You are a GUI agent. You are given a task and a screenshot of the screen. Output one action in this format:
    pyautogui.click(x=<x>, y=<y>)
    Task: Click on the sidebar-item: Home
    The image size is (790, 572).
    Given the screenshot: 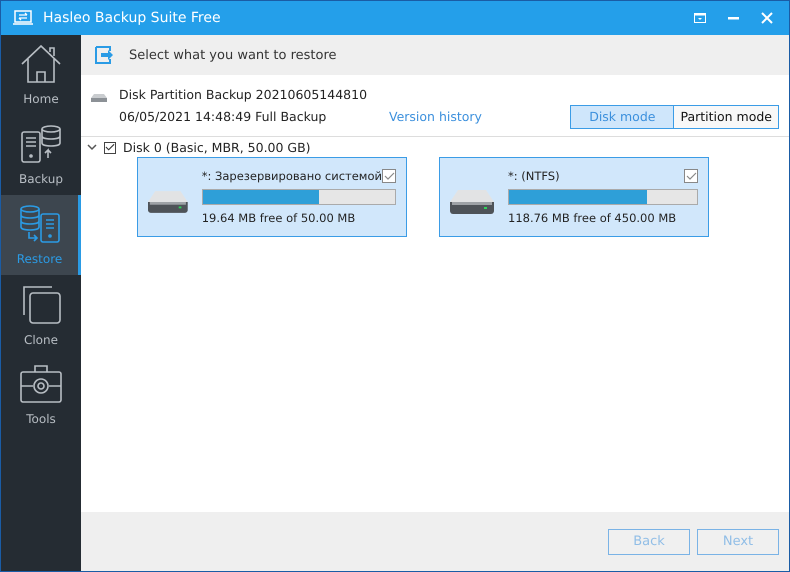 What is the action you would take?
    pyautogui.click(x=41, y=75)
    